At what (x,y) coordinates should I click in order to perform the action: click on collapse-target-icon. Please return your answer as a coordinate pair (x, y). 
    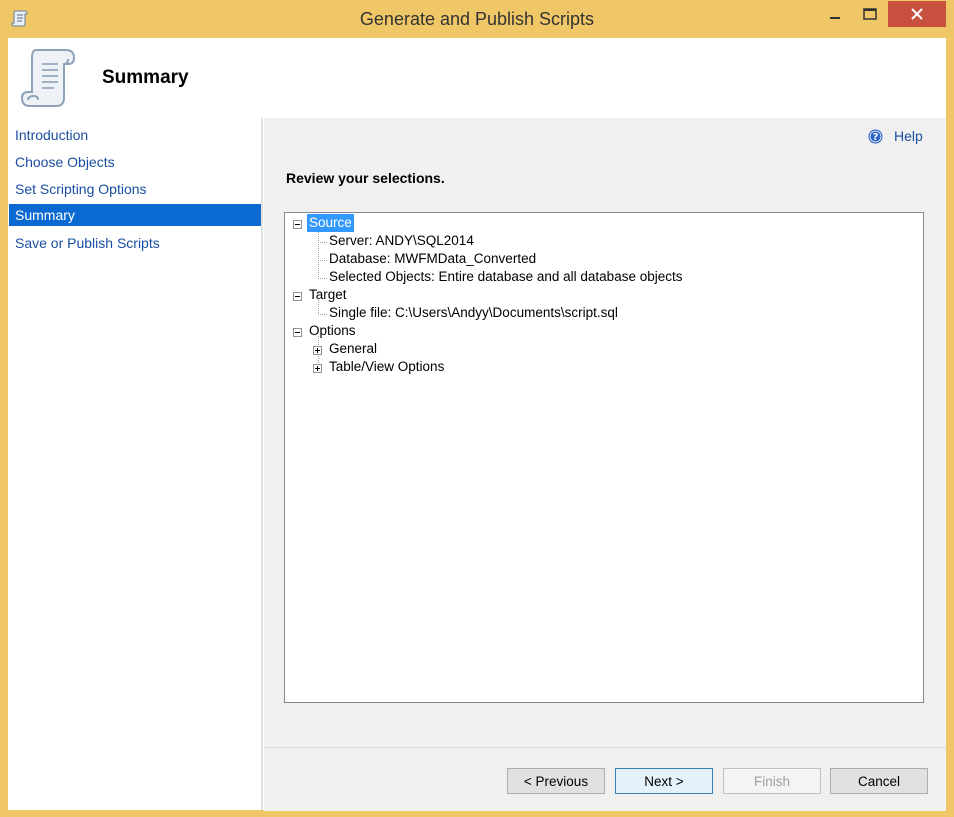
    Looking at the image, I should click on (297, 296).